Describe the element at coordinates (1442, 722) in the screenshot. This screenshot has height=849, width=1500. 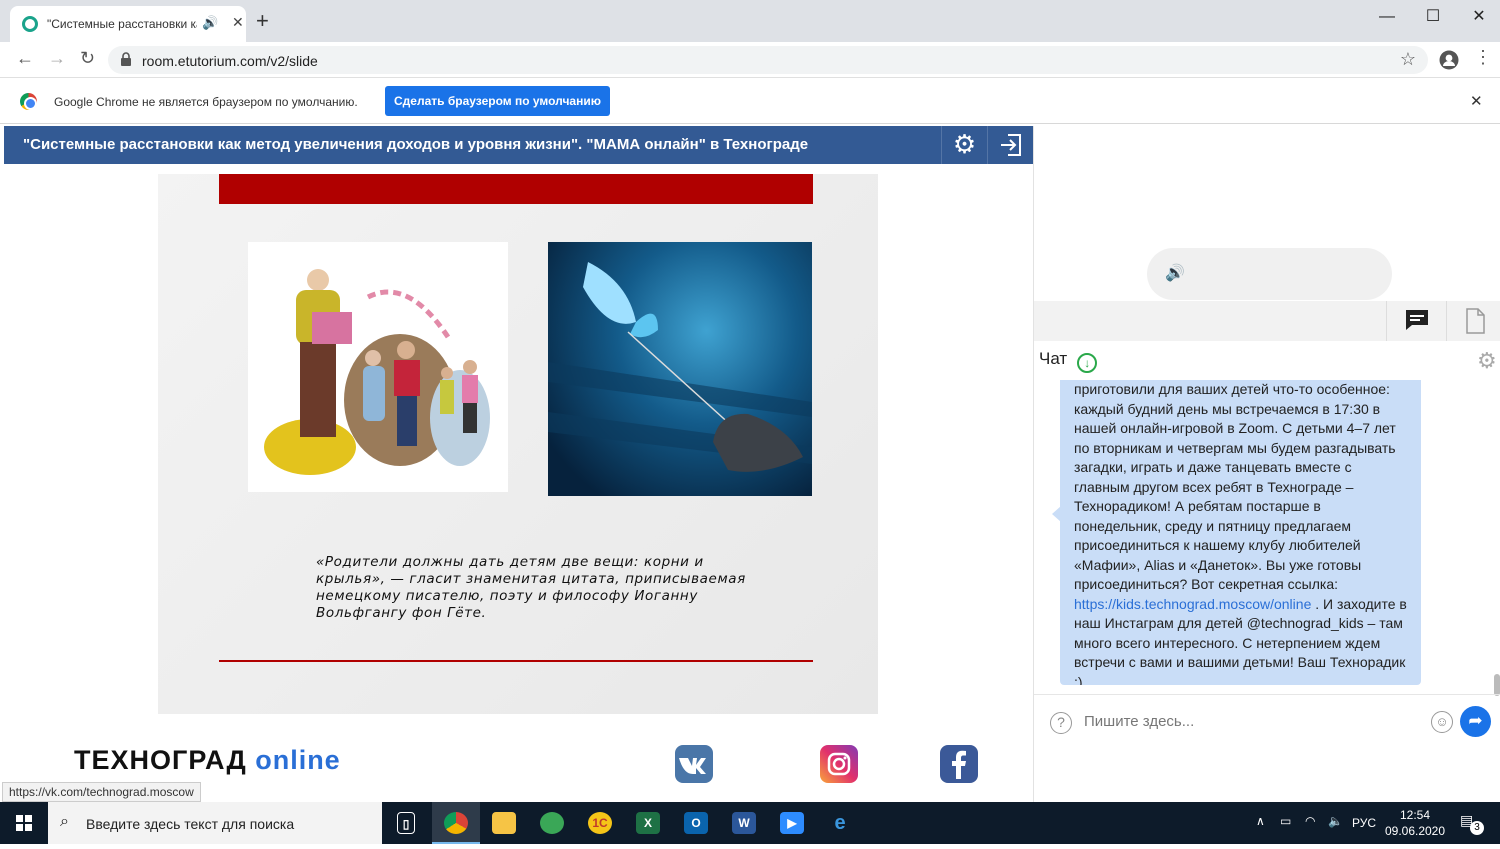
I see `emoji-icon: ☺` at that location.